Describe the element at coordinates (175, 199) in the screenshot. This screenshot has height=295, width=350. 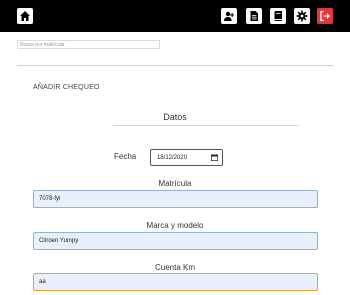
I see `matricula-input: 7078-fyl` at that location.